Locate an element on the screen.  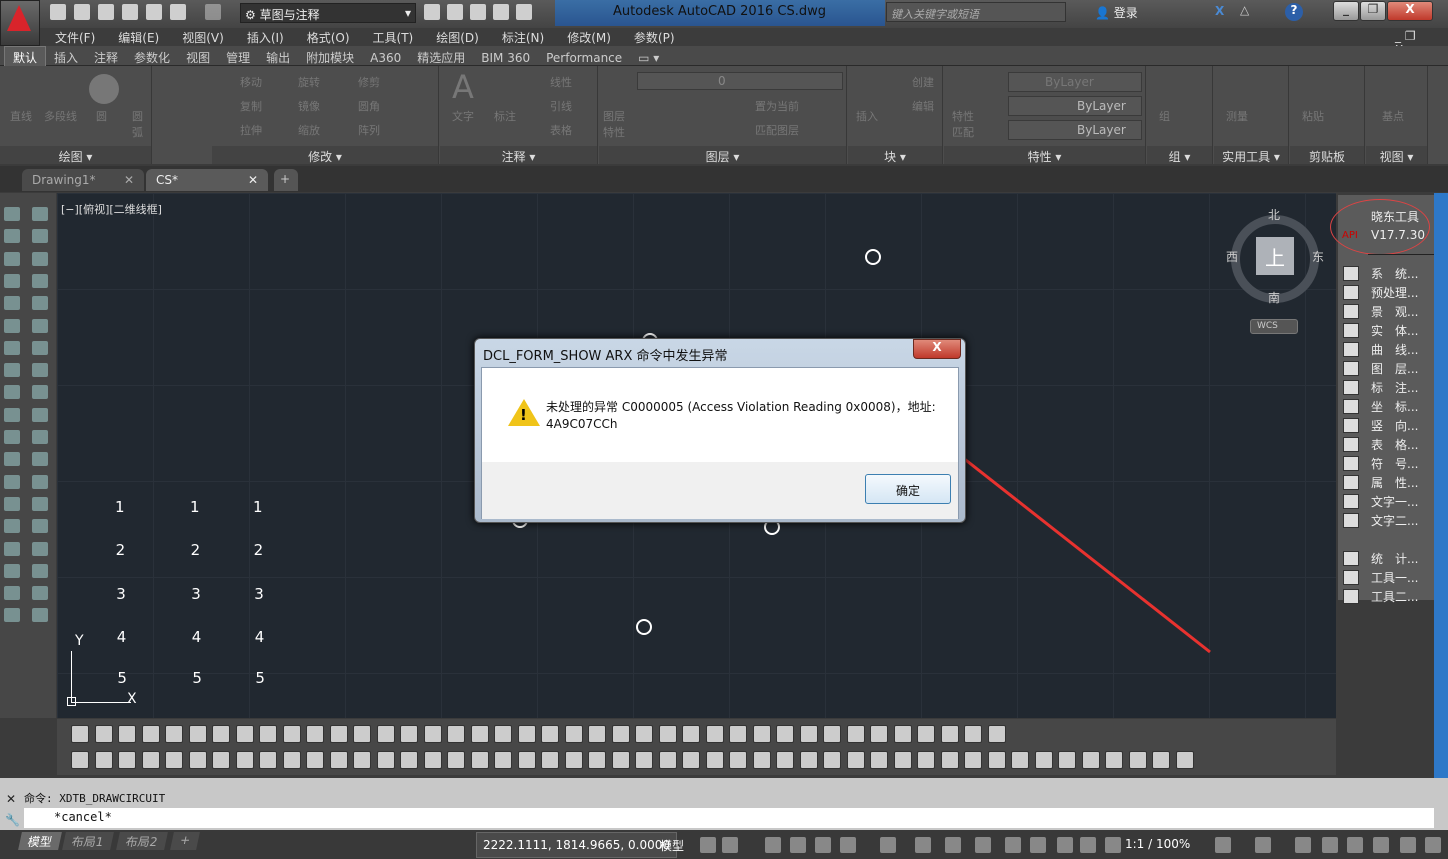
close-tab-icon: ✕ is located at coordinates (253, 180).